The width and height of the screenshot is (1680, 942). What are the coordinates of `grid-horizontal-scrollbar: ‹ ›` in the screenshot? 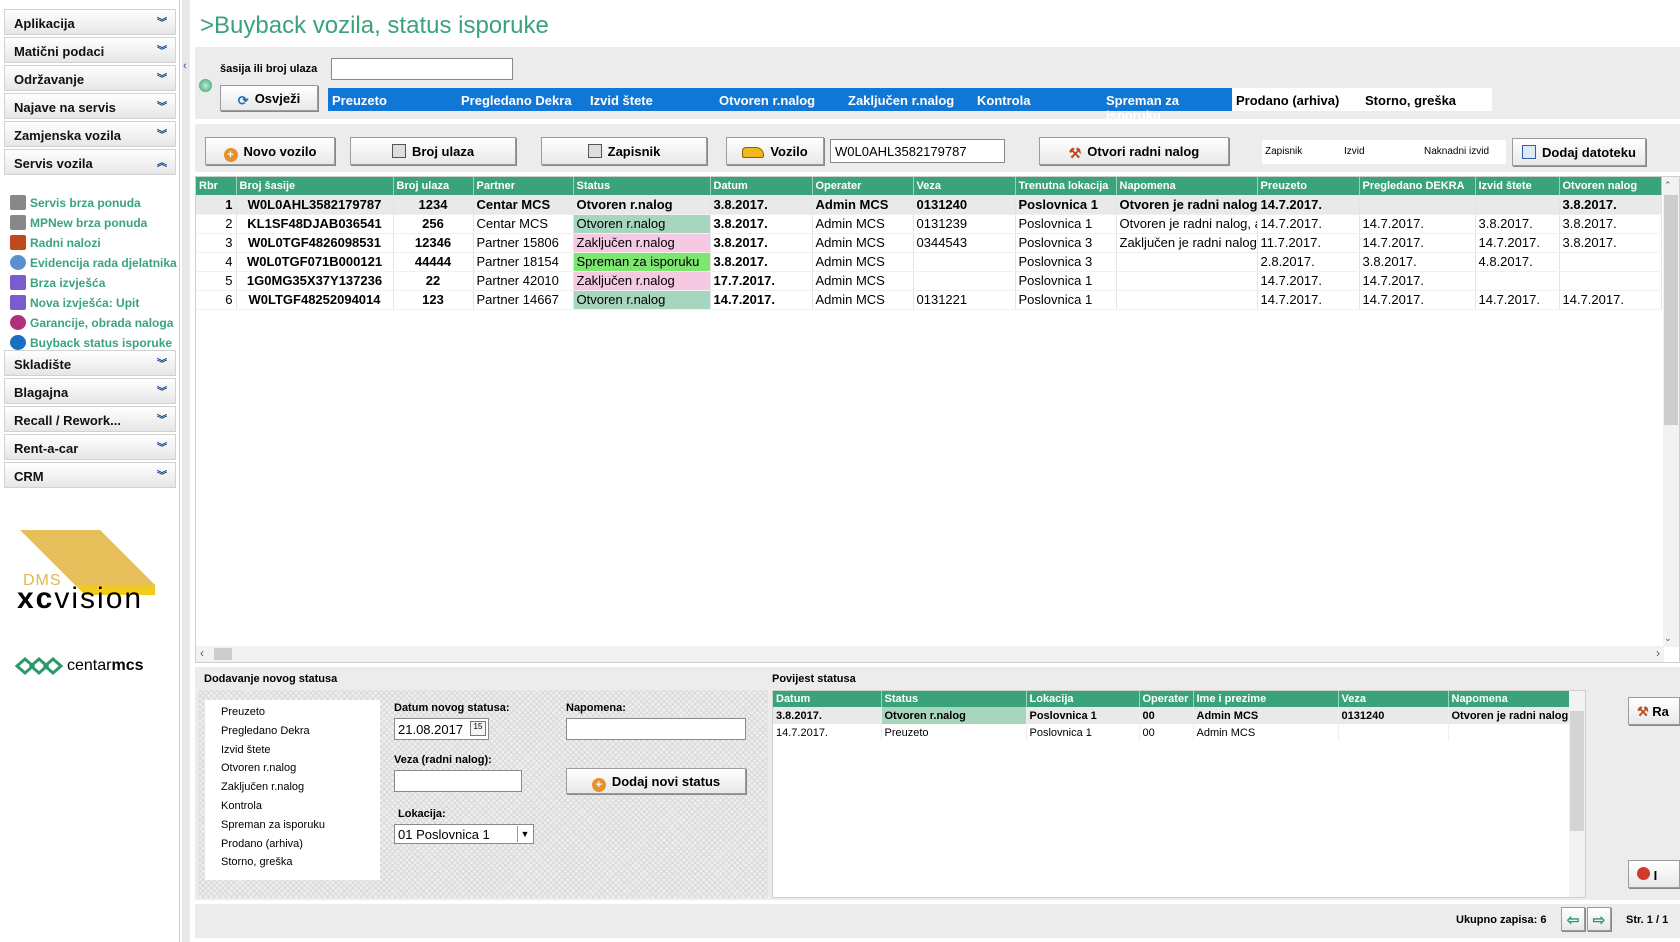 It's located at (930, 654).